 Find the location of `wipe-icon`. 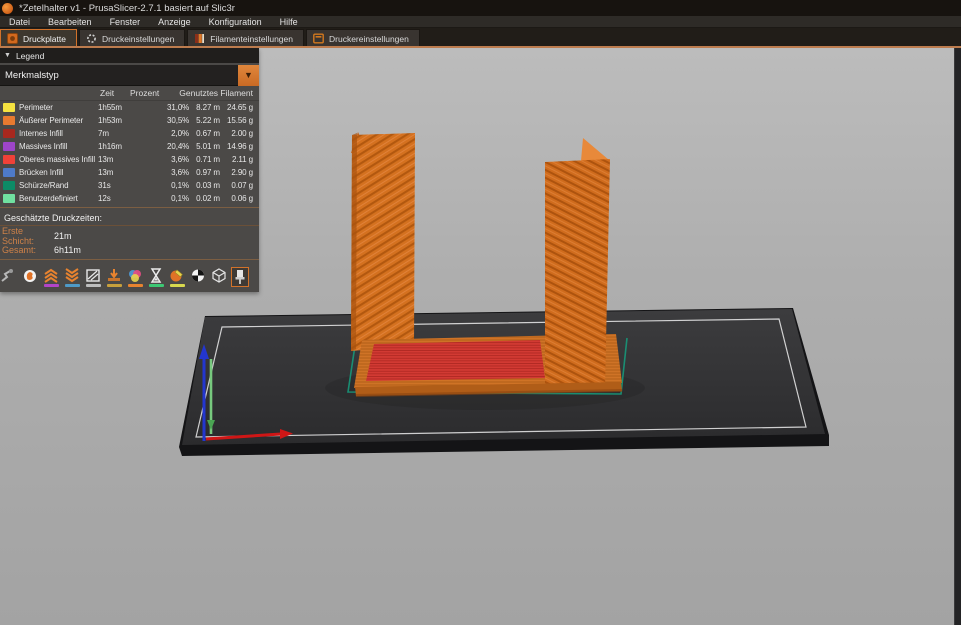

wipe-icon is located at coordinates (30, 277).